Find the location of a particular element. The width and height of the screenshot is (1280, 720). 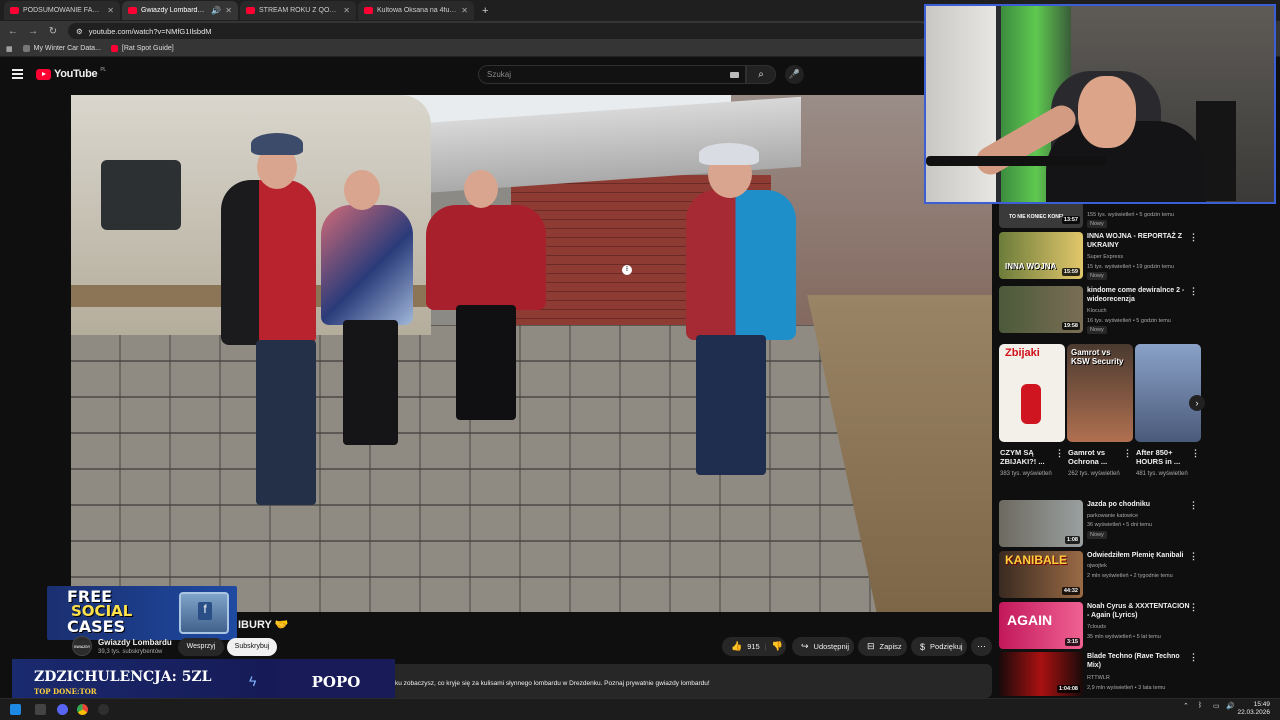

network-icon: ▭ is located at coordinates (1216, 706).